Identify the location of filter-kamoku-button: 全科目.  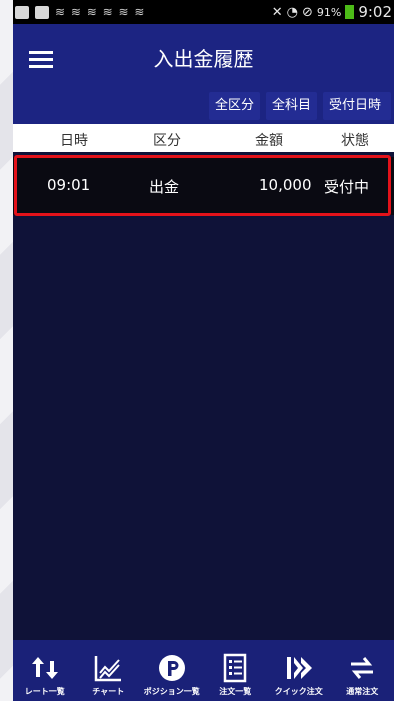
(292, 106).